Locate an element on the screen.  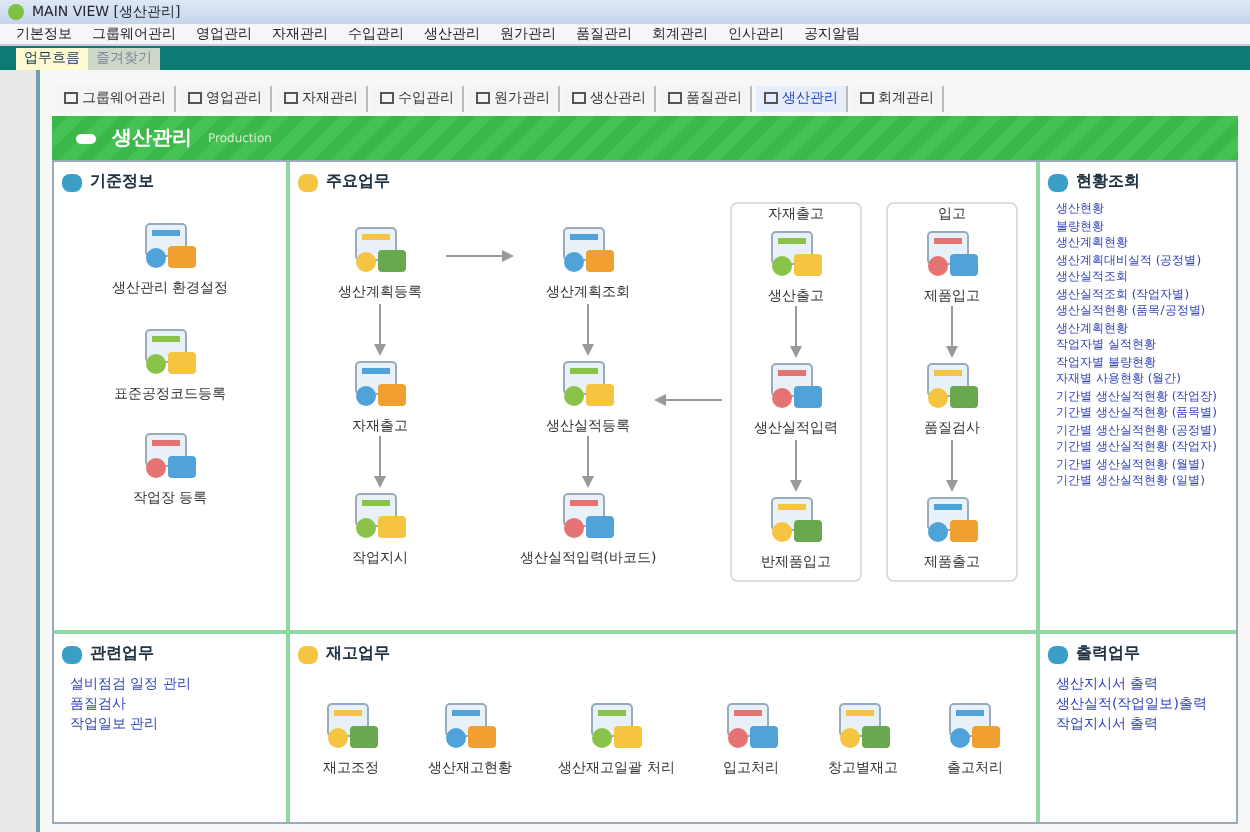
panel-title: 관련업무 is located at coordinates (122, 654).